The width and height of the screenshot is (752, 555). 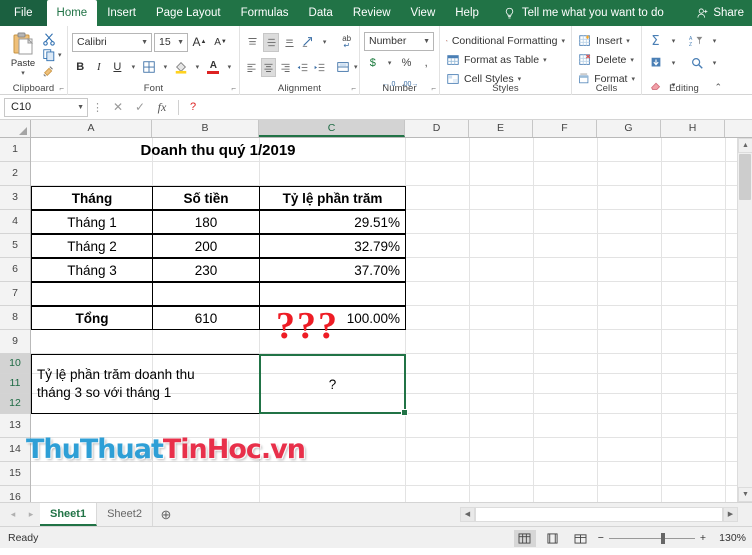 I want to click on merge-dropdown: ▾, so click(x=356, y=67).